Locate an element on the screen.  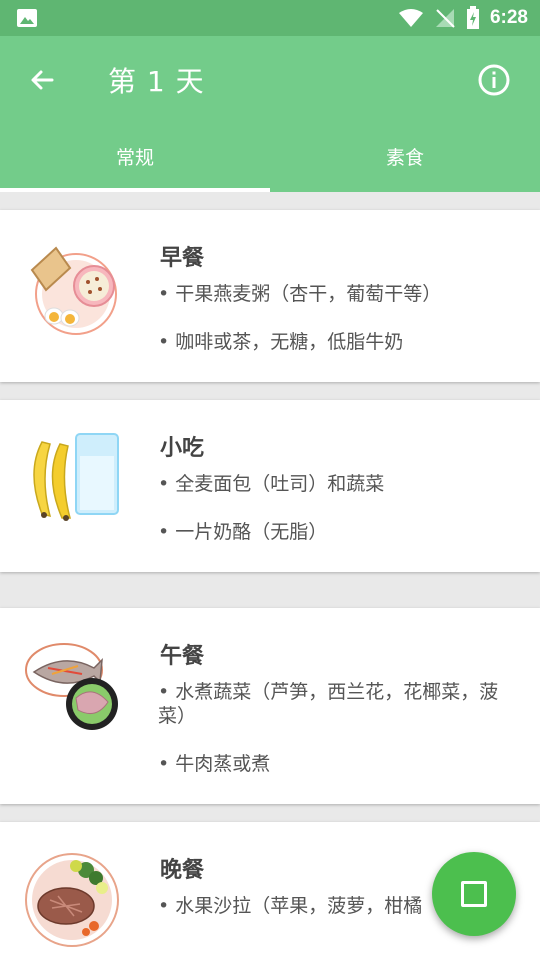
square-icon is located at coordinates (474, 894).